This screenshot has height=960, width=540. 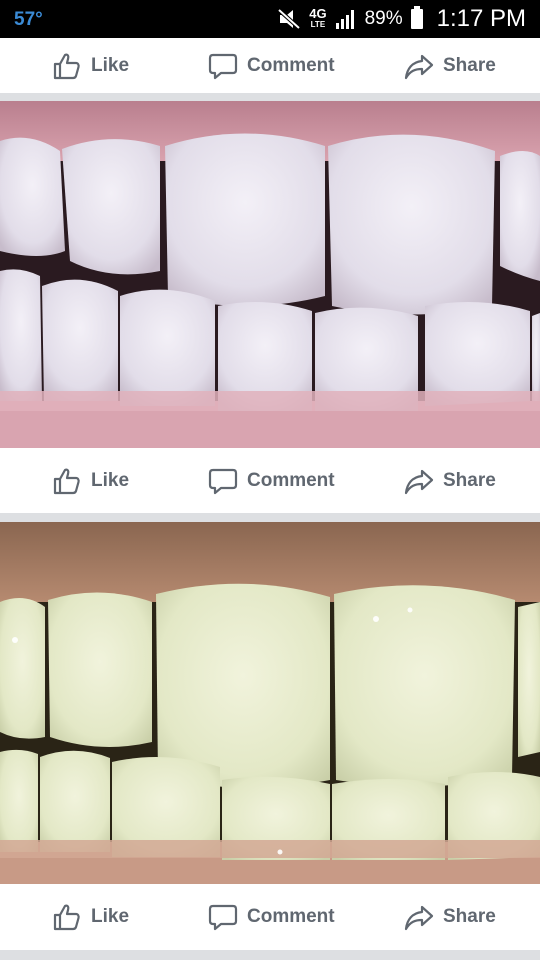 I want to click on mute-icon, so click(x=289, y=19).